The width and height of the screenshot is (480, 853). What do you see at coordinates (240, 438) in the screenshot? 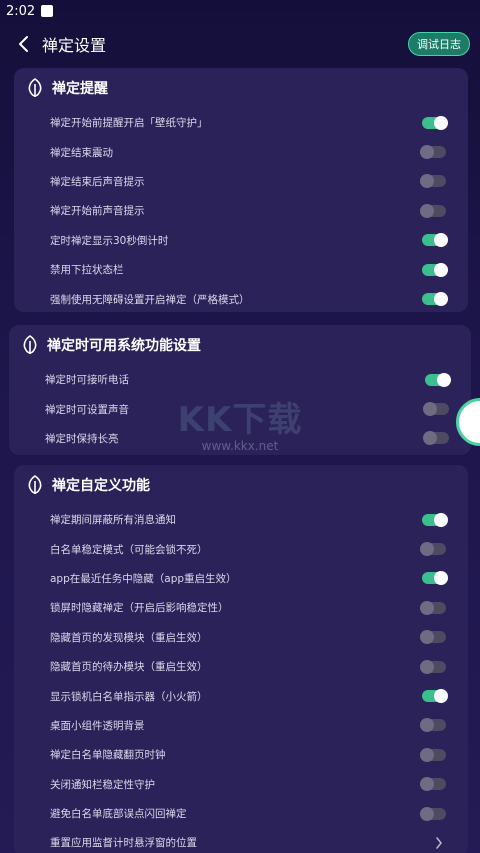
I see `setting-row: 禅定时保持长亮` at bounding box center [240, 438].